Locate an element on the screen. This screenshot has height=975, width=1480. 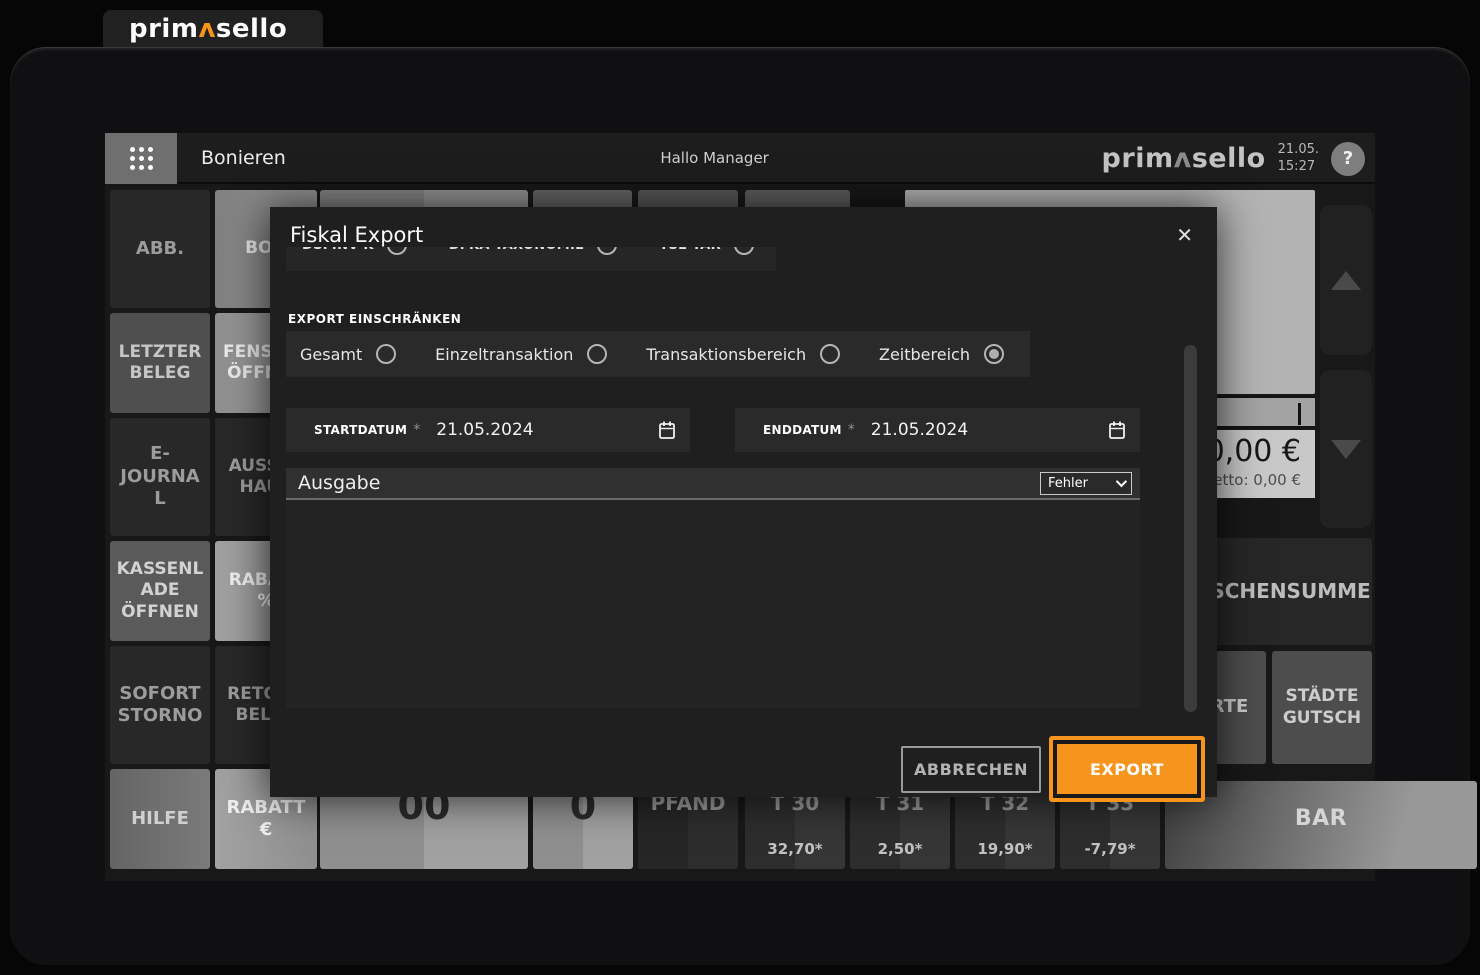
restrict-heading: EXPORT EINSCHRÄNKEN is located at coordinates (375, 319).